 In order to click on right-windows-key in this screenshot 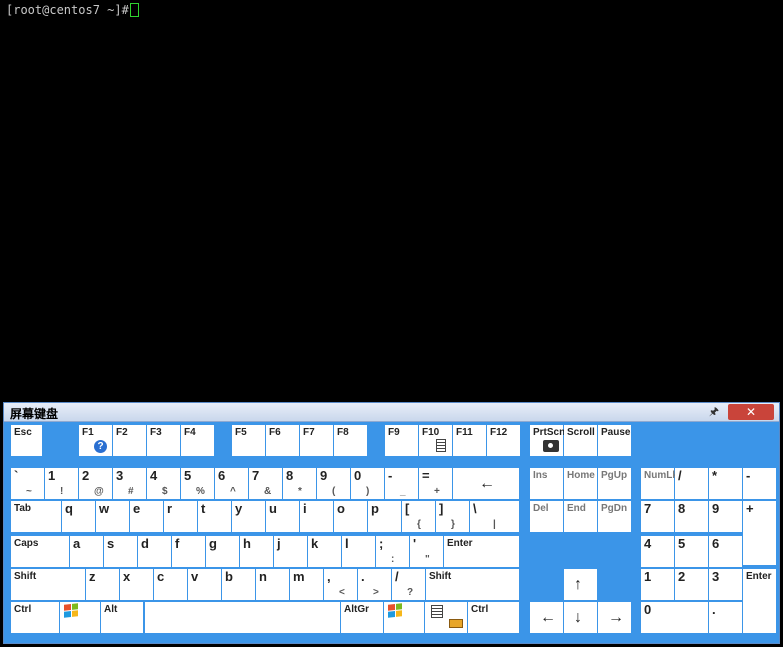, I will do `click(404, 617)`.